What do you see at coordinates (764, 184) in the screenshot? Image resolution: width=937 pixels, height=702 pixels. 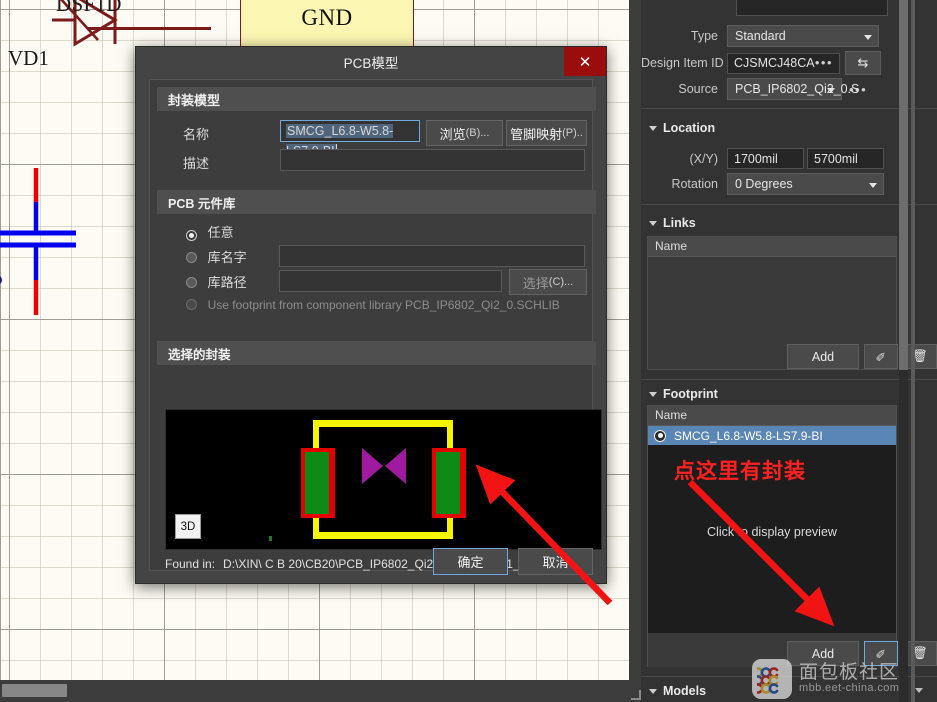 I see `rotation-value: 0 Degrees` at bounding box center [764, 184].